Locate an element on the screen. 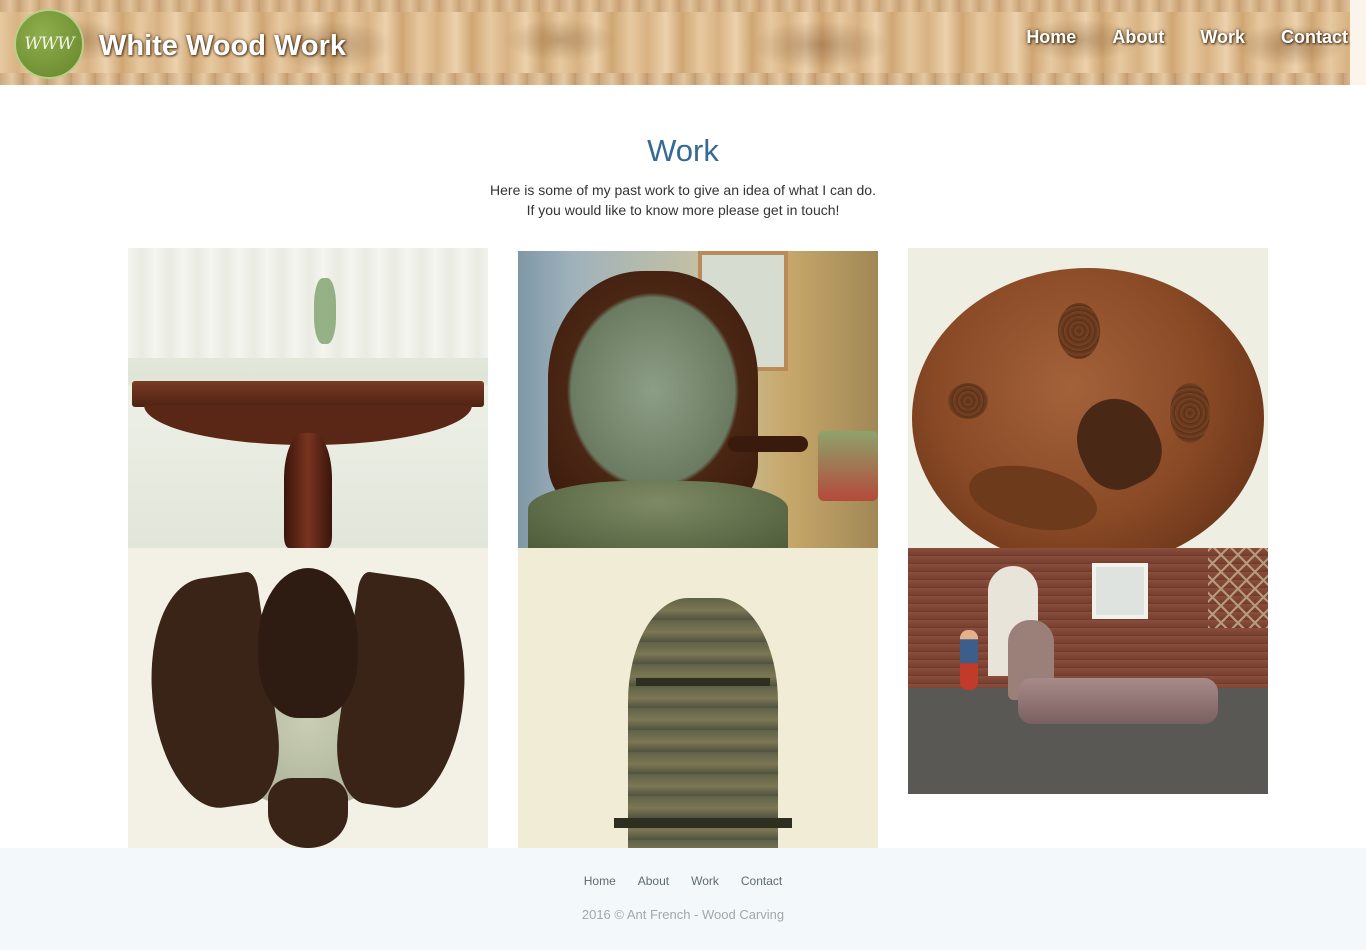 Image resolution: width=1366 pixels, height=950 pixels. eagle-tail is located at coordinates (308, 813).